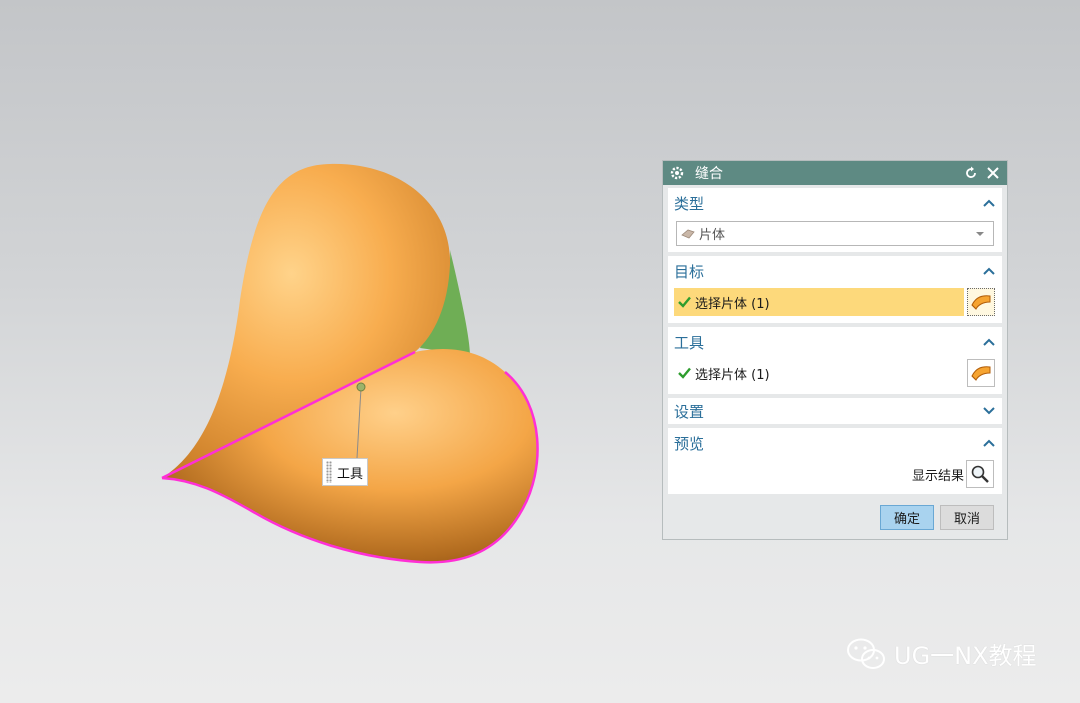  What do you see at coordinates (689, 411) in the screenshot?
I see `section-settings-label: 设置` at bounding box center [689, 411].